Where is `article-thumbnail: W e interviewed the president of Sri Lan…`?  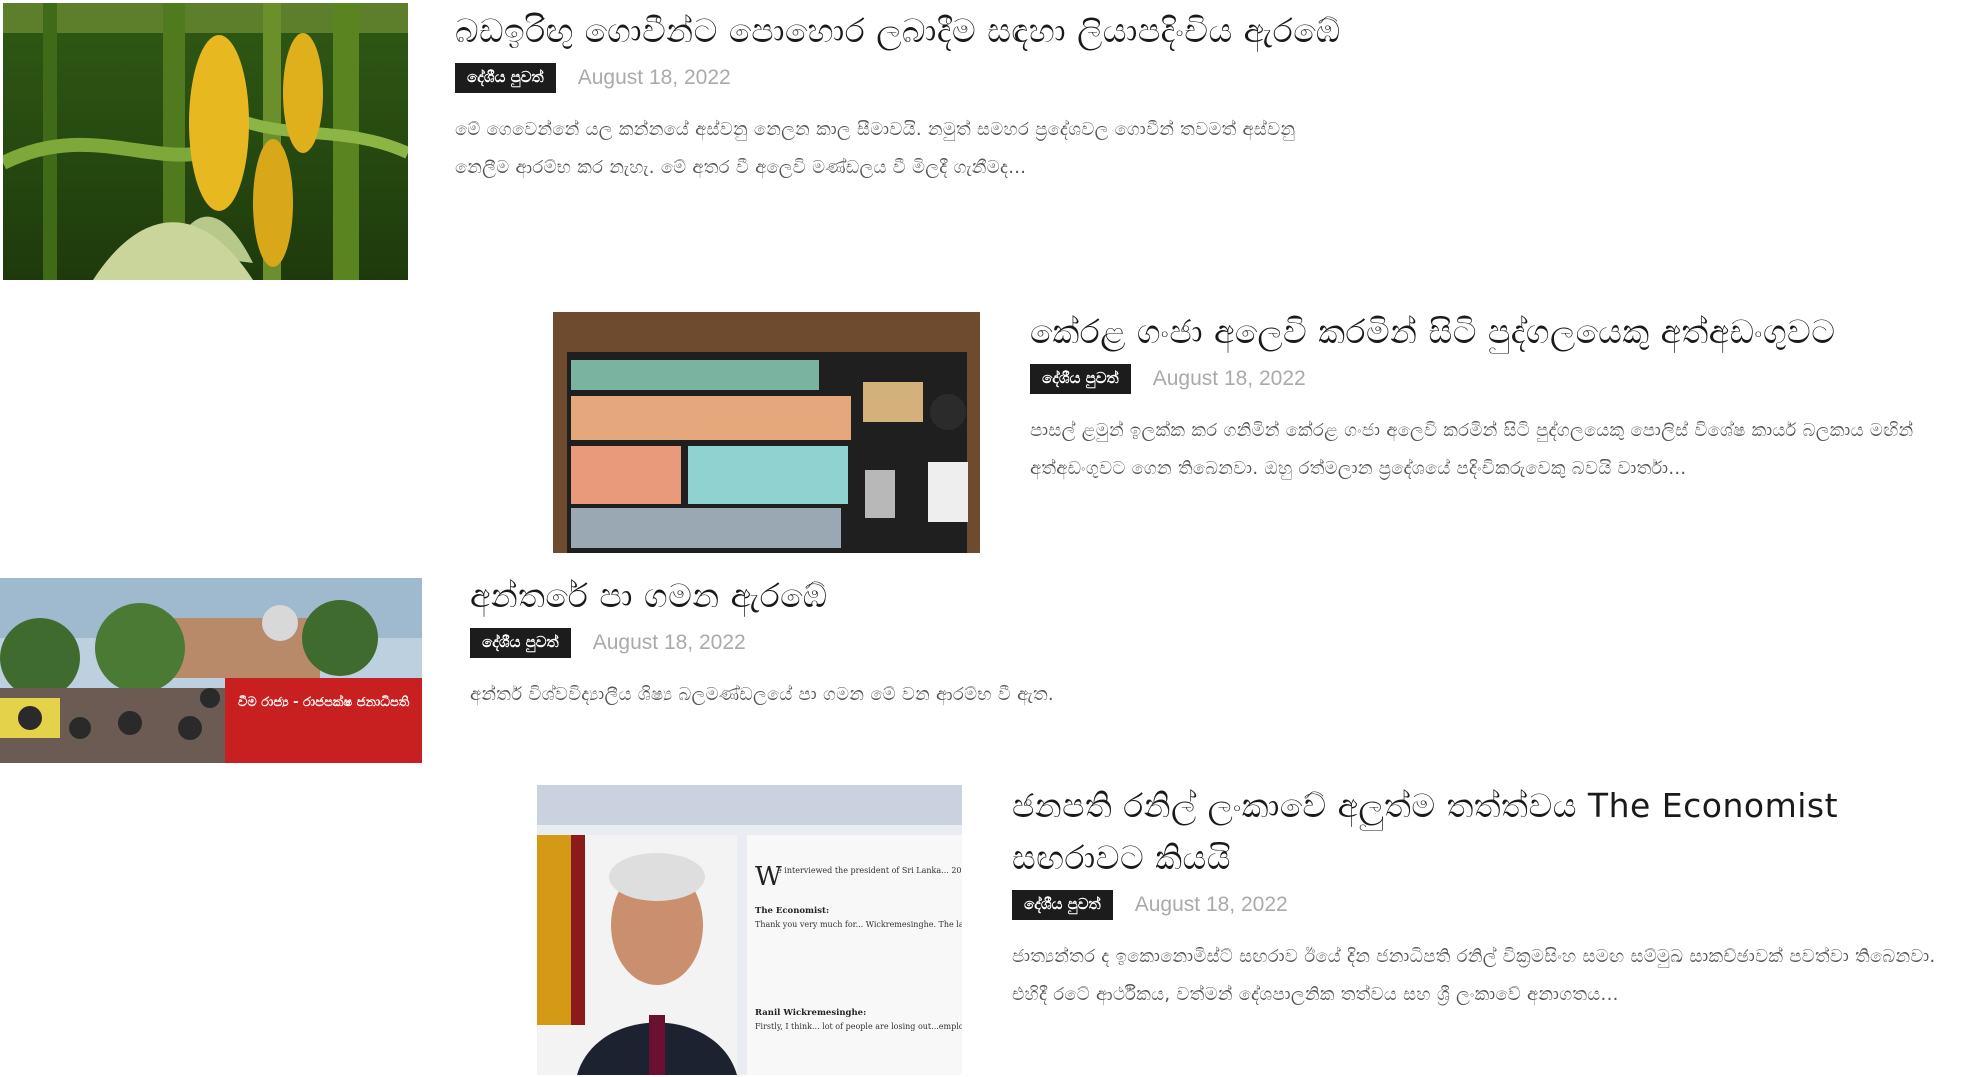
article-thumbnail: W e interviewed the president of Sri Lan… is located at coordinates (749, 930).